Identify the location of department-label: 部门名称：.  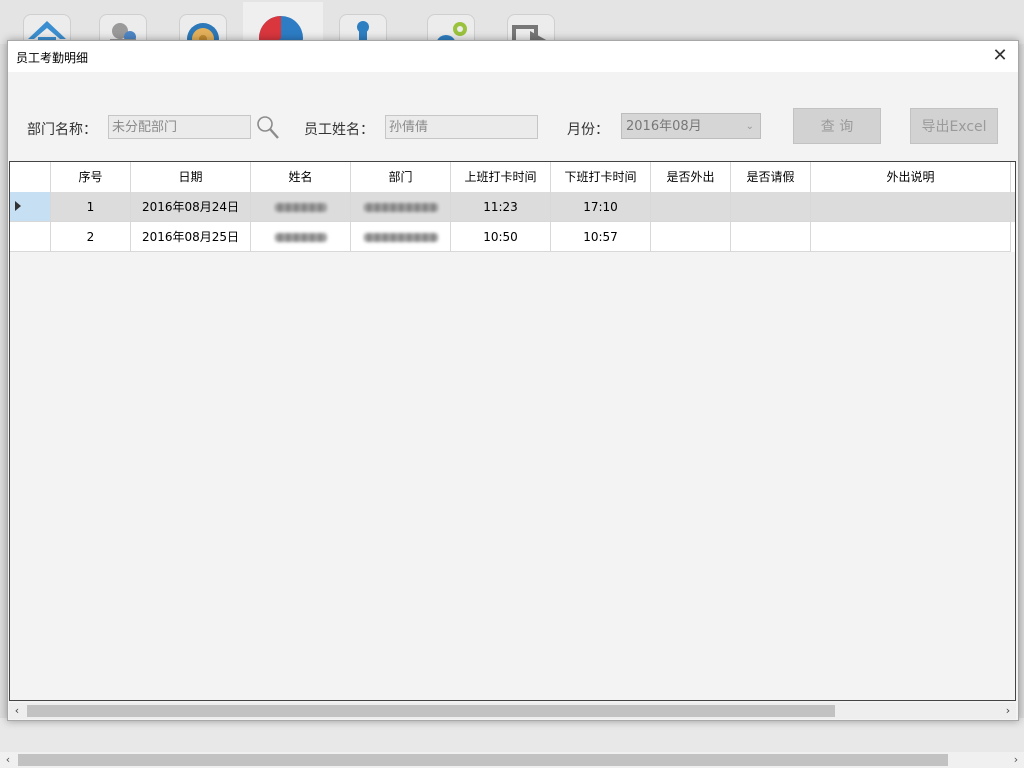
(62, 130).